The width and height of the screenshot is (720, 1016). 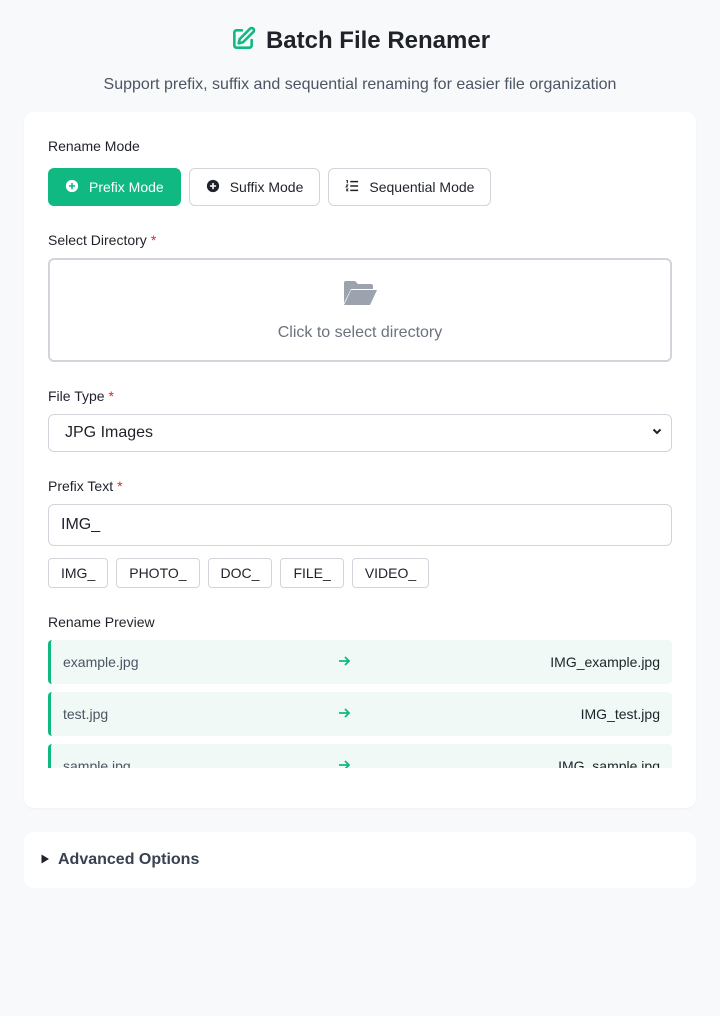 What do you see at coordinates (352, 187) in the screenshot?
I see `list-ordered-icon` at bounding box center [352, 187].